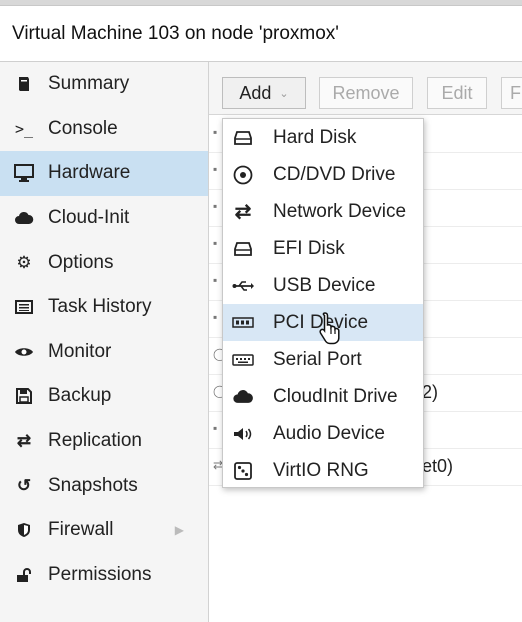 The image size is (522, 622). I want to click on sidebar-item-cloud-init: Cloud-Init, so click(104, 218).